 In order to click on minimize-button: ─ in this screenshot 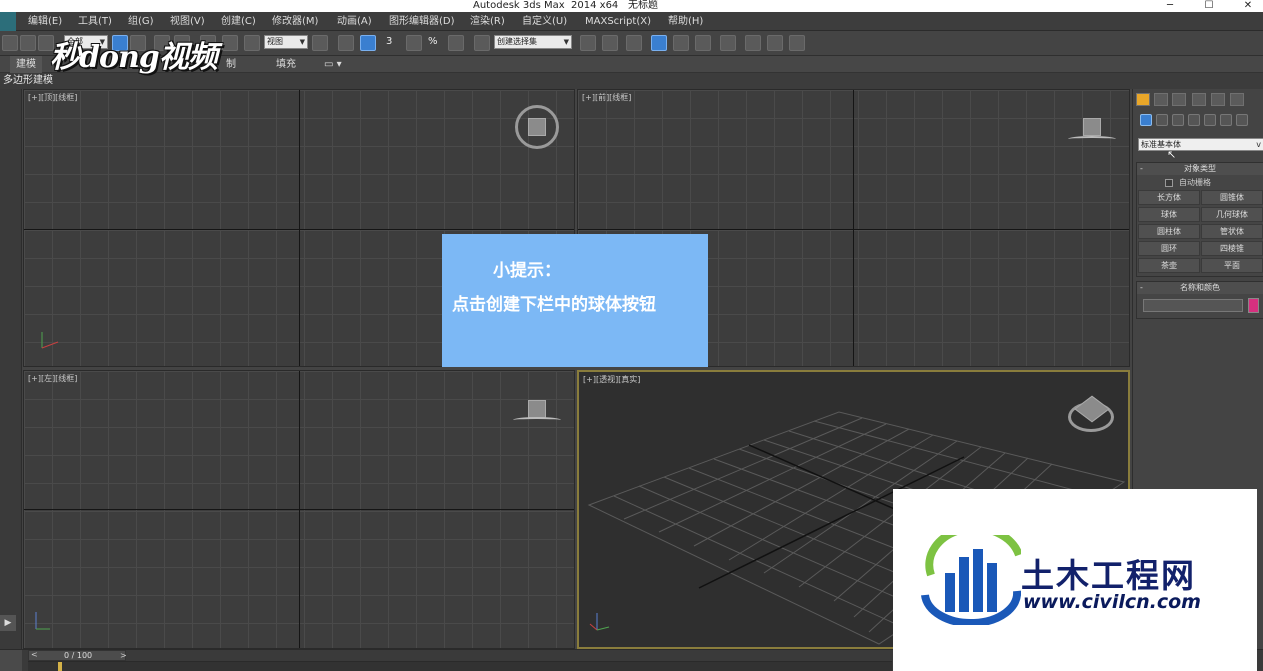, I will do `click(1170, 6)`.